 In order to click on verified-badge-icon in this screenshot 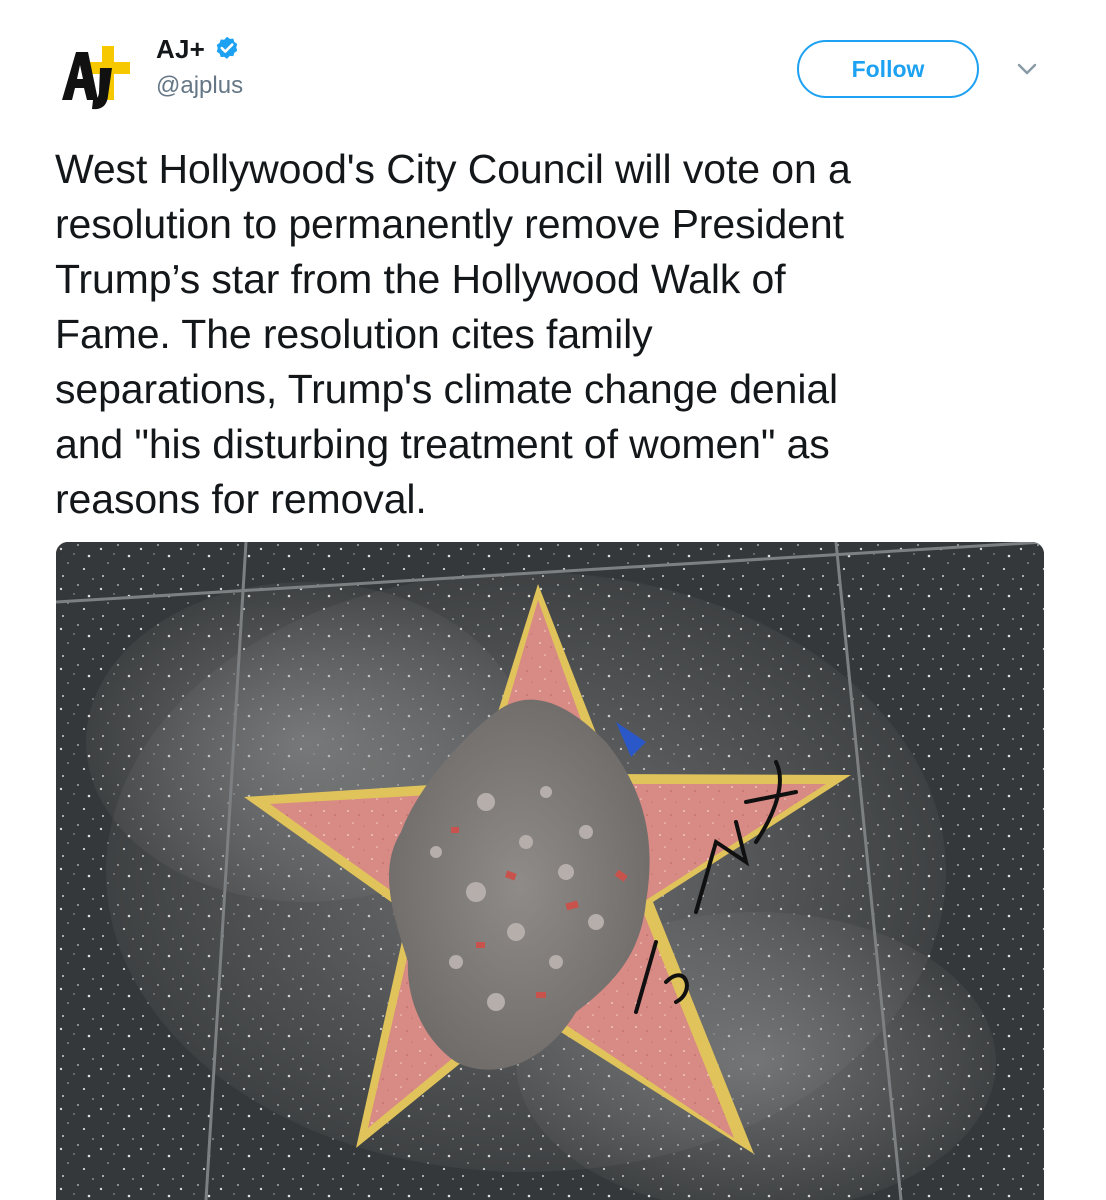, I will do `click(227, 49)`.